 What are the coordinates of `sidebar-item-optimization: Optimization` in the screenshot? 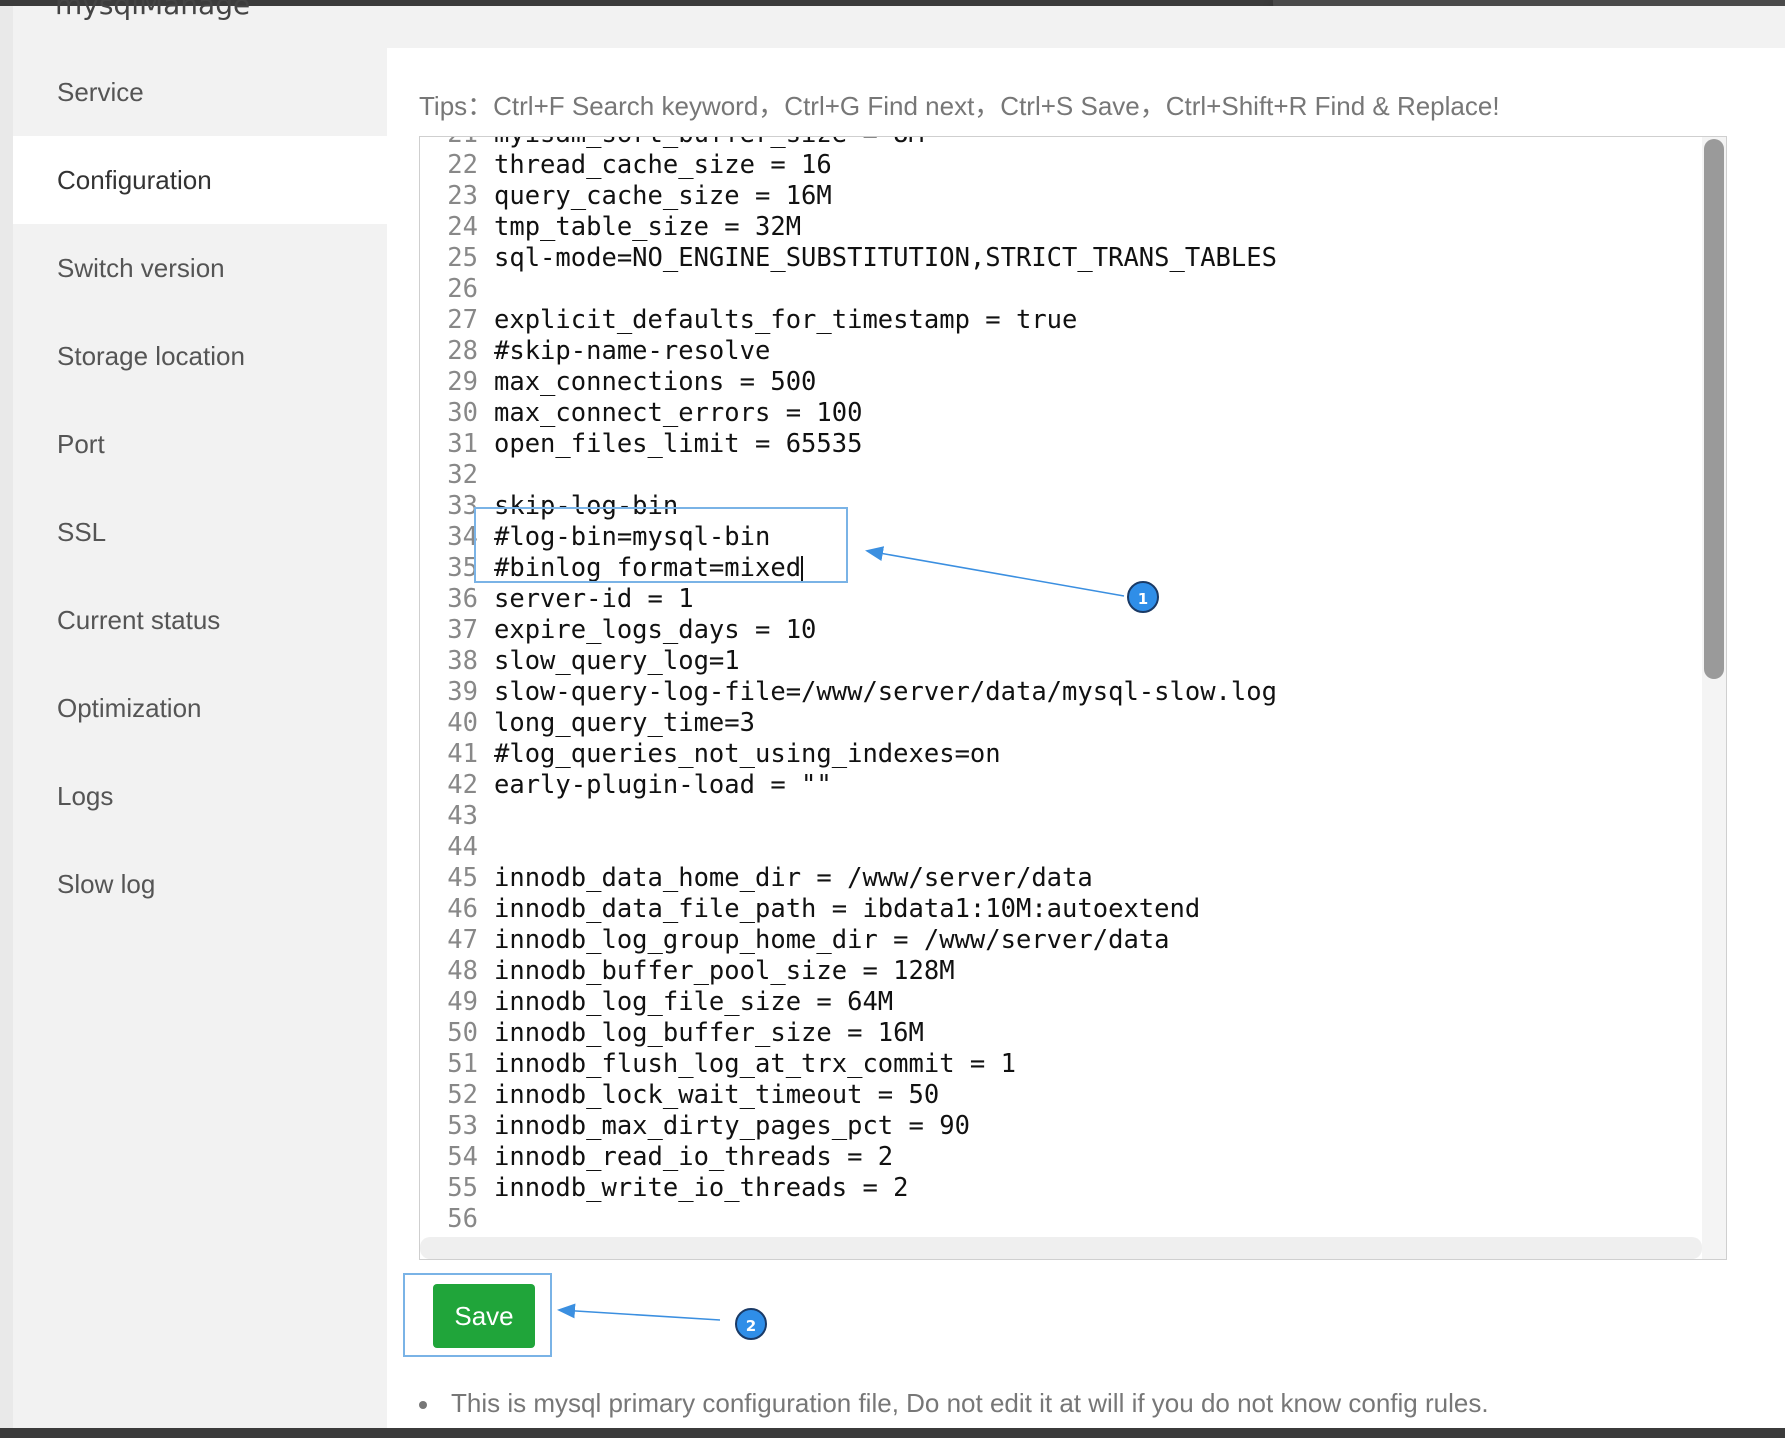 It's located at (200, 708).